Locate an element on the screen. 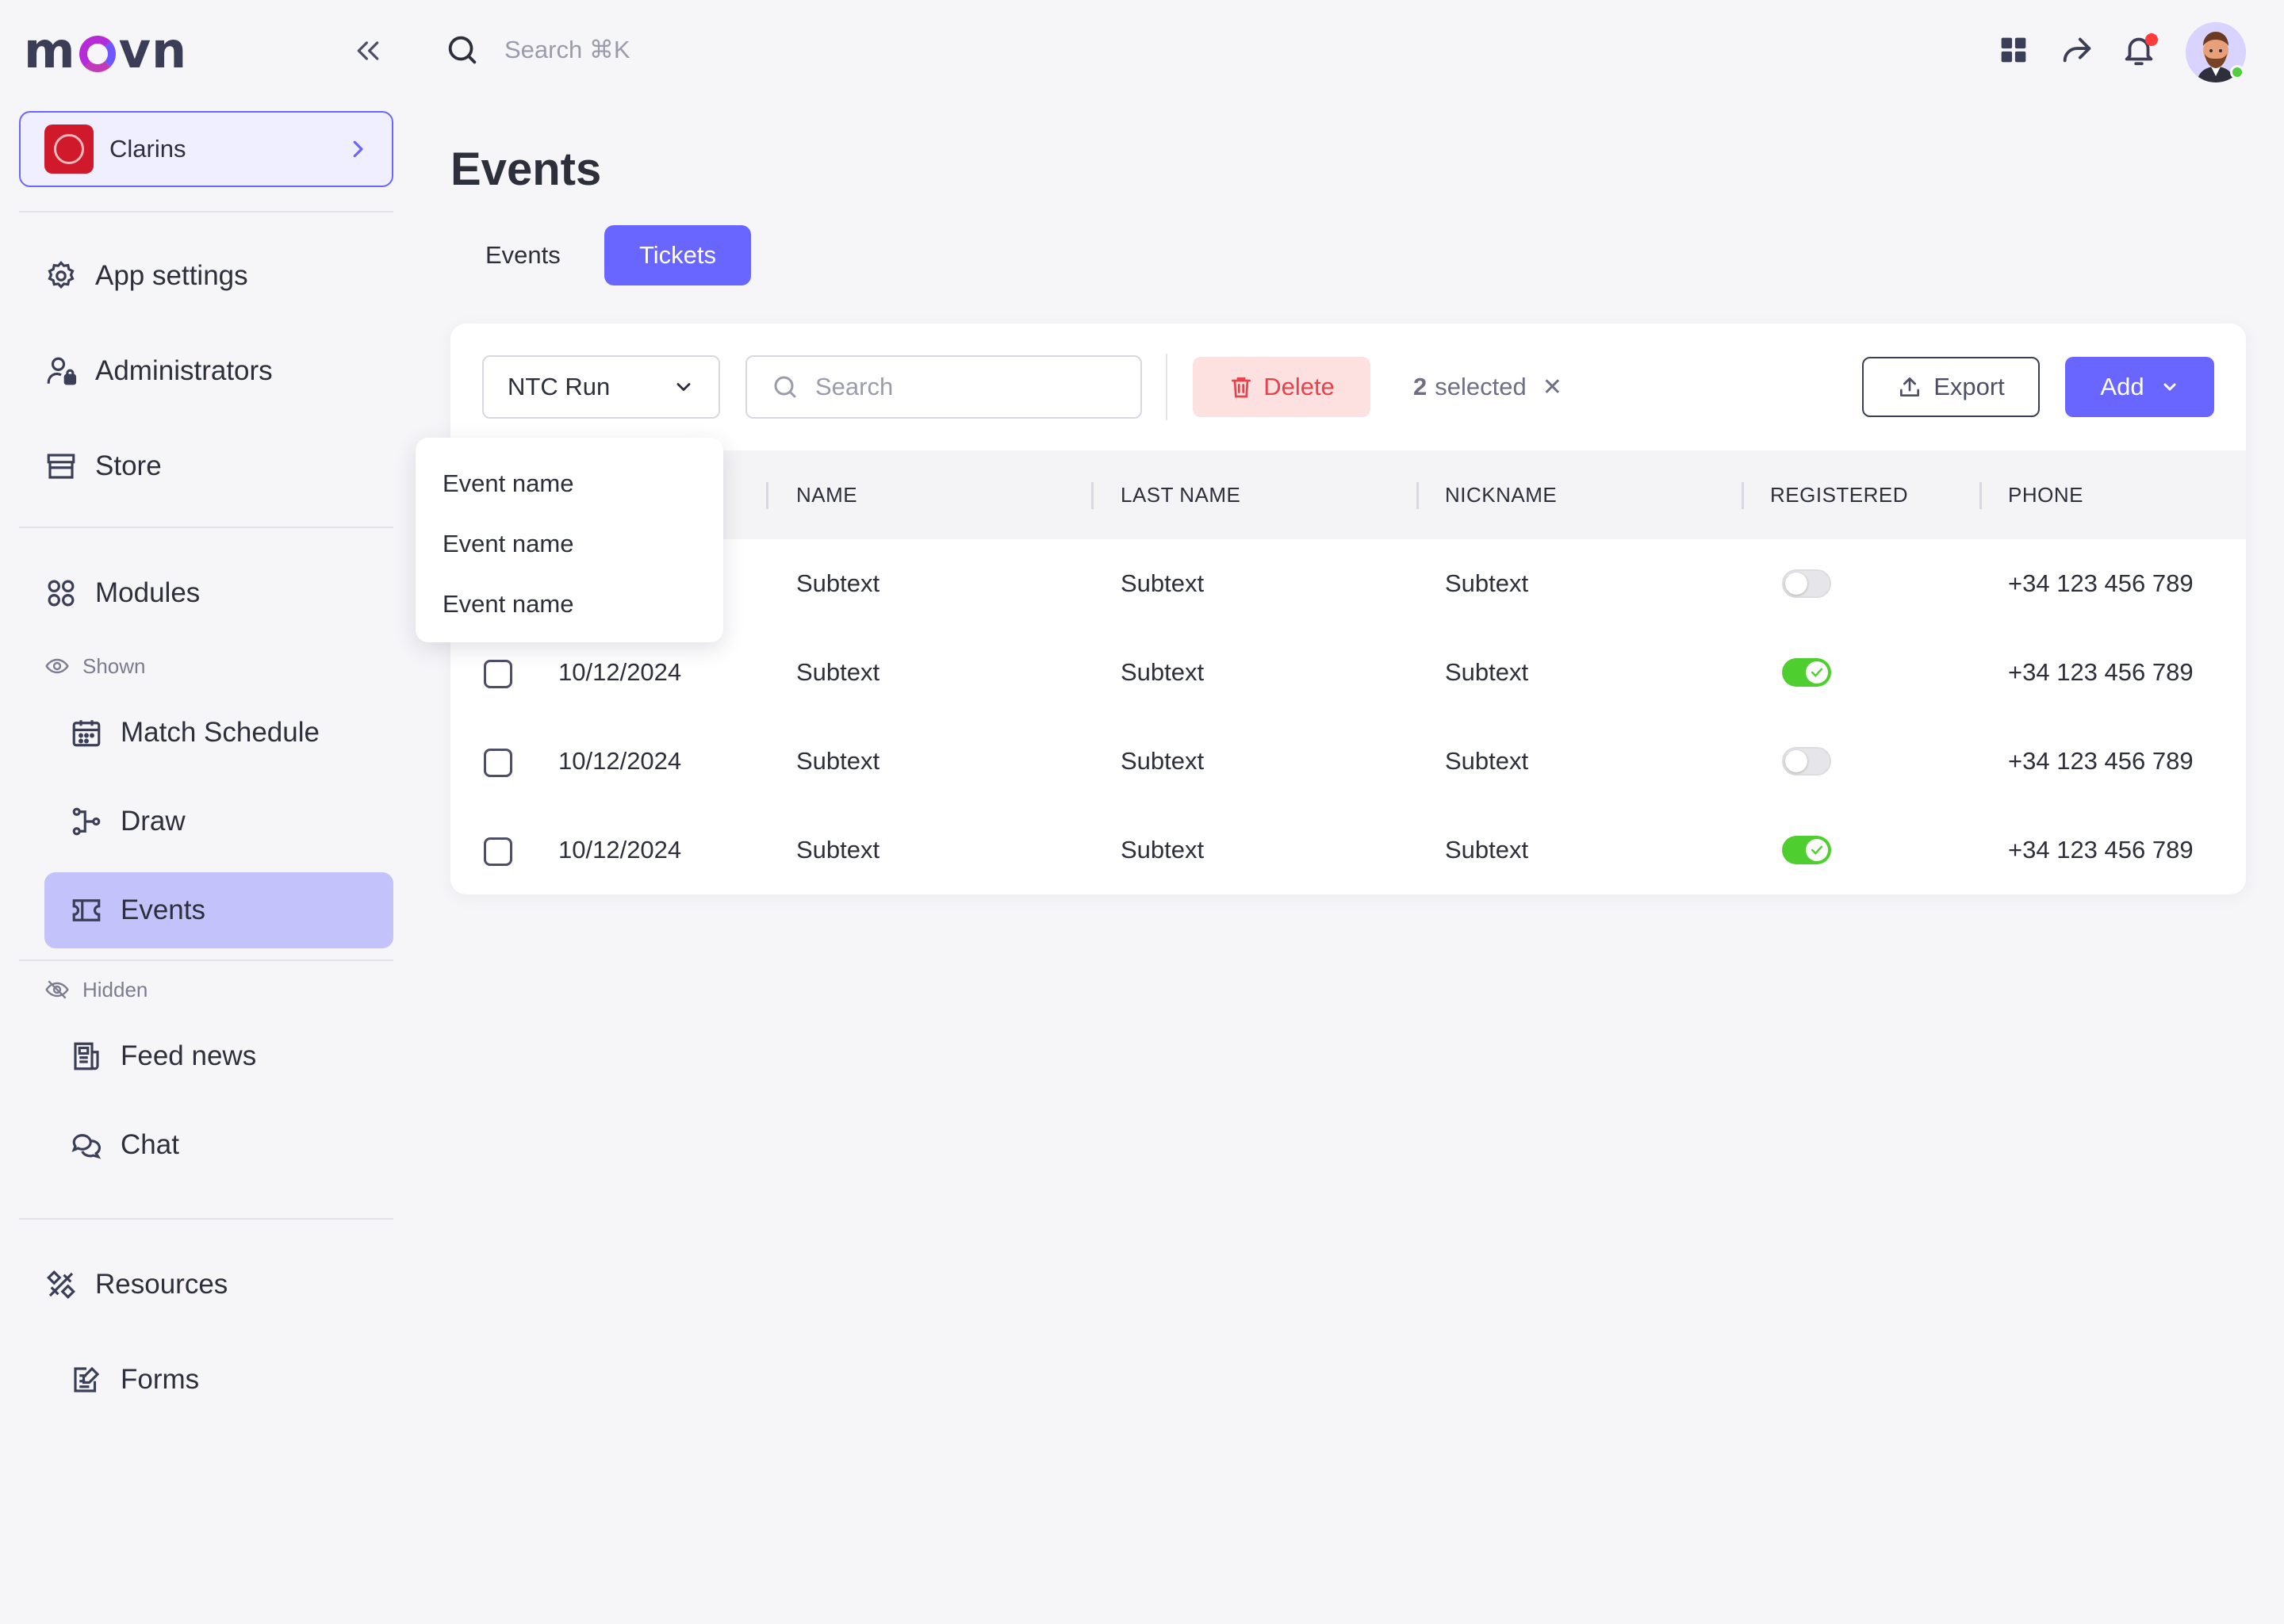  chevron-right-icon is located at coordinates (358, 149).